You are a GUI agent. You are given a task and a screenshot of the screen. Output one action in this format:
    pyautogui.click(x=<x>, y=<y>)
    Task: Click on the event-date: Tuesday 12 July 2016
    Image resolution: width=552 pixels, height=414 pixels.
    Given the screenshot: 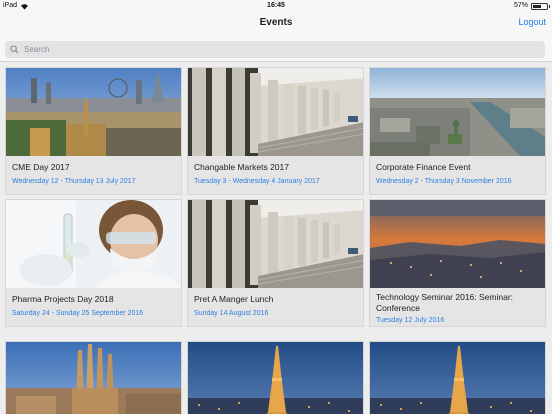 What is the action you would take?
    pyautogui.click(x=410, y=320)
    